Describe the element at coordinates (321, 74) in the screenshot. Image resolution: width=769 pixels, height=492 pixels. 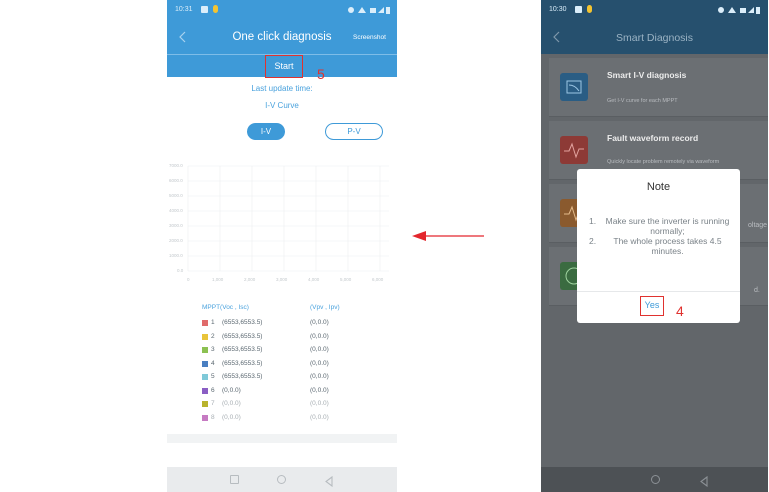
I see `step-number-5: 5` at that location.